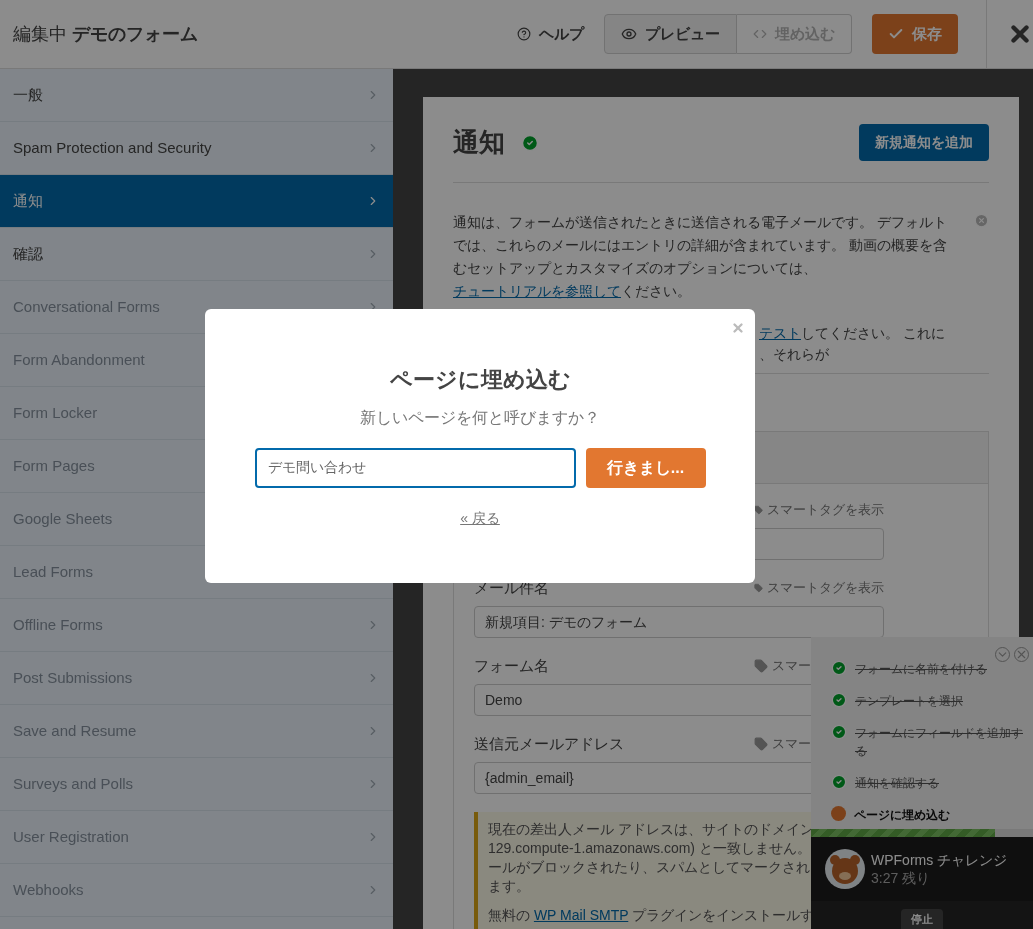 The width and height of the screenshot is (1033, 929). What do you see at coordinates (794, 354) in the screenshot?
I see `test-note-text: 、それらが` at bounding box center [794, 354].